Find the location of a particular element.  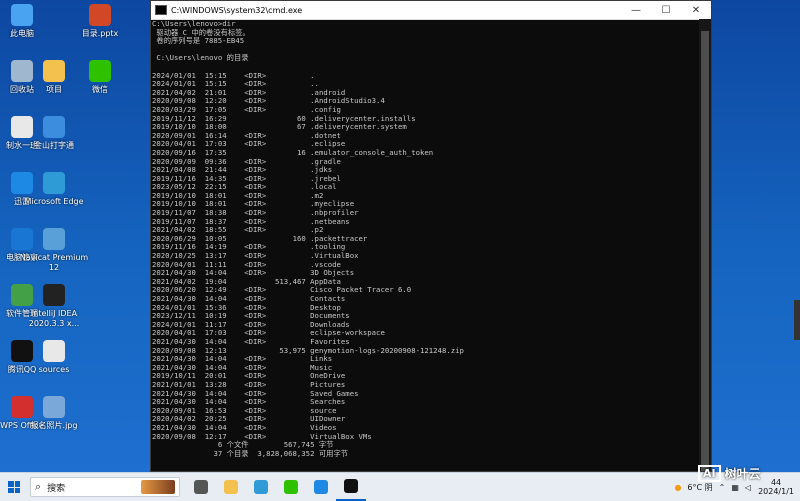

intellij-icon is located at coordinates (54, 295).